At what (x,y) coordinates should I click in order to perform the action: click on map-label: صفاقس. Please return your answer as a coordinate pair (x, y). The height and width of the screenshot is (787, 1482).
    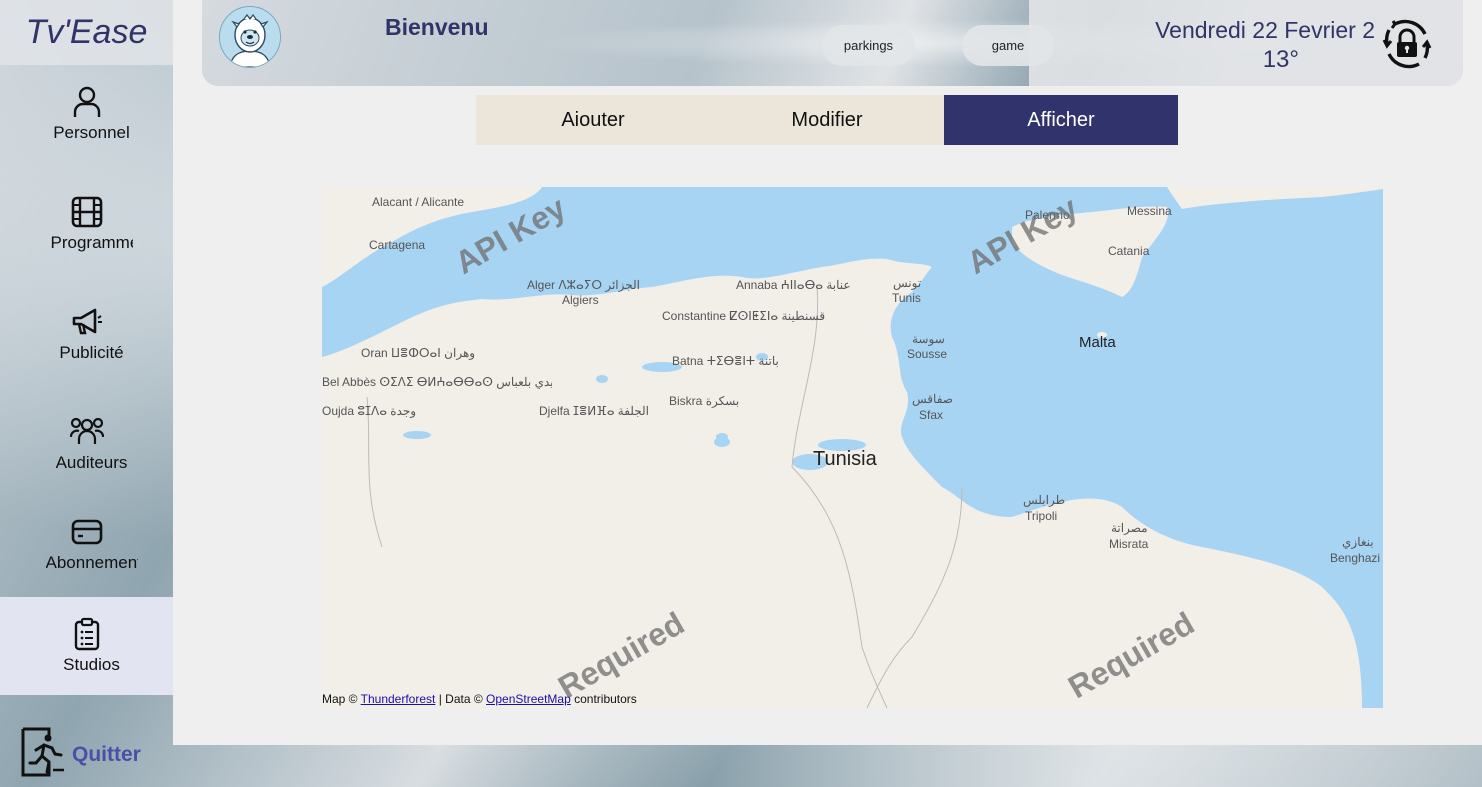
    Looking at the image, I should click on (932, 399).